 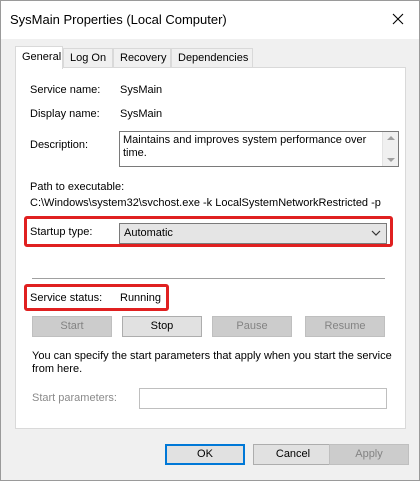 What do you see at coordinates (263, 398) in the screenshot?
I see `start-params-input` at bounding box center [263, 398].